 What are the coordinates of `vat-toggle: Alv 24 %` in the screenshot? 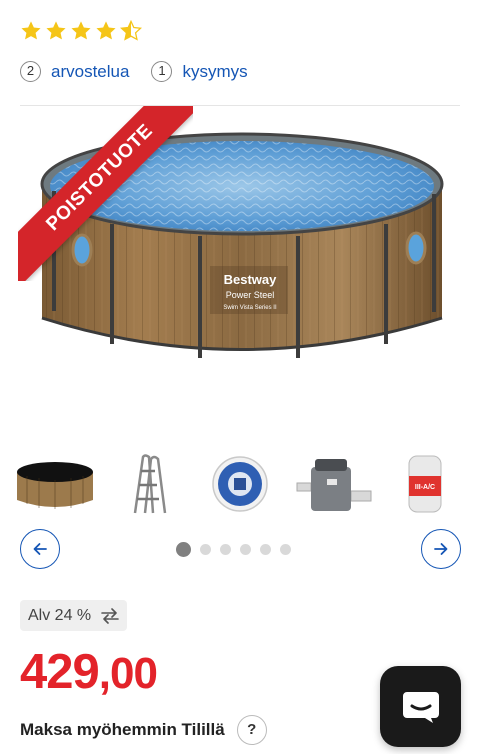 It's located at (74, 615).